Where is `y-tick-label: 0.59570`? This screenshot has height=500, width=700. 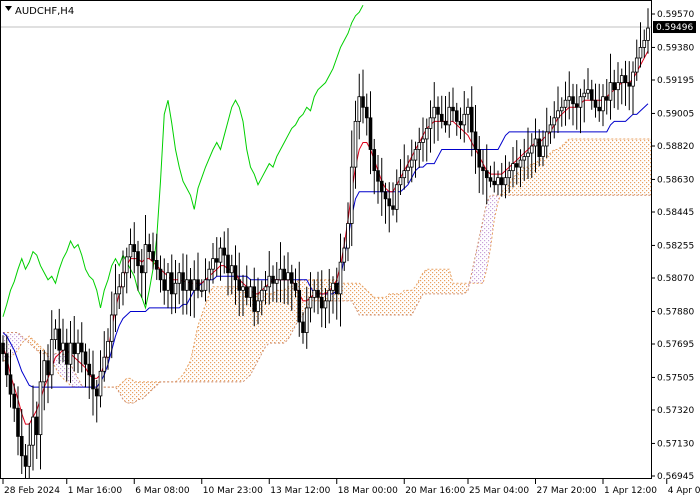
y-tick-label: 0.59570 is located at coordinates (675, 15).